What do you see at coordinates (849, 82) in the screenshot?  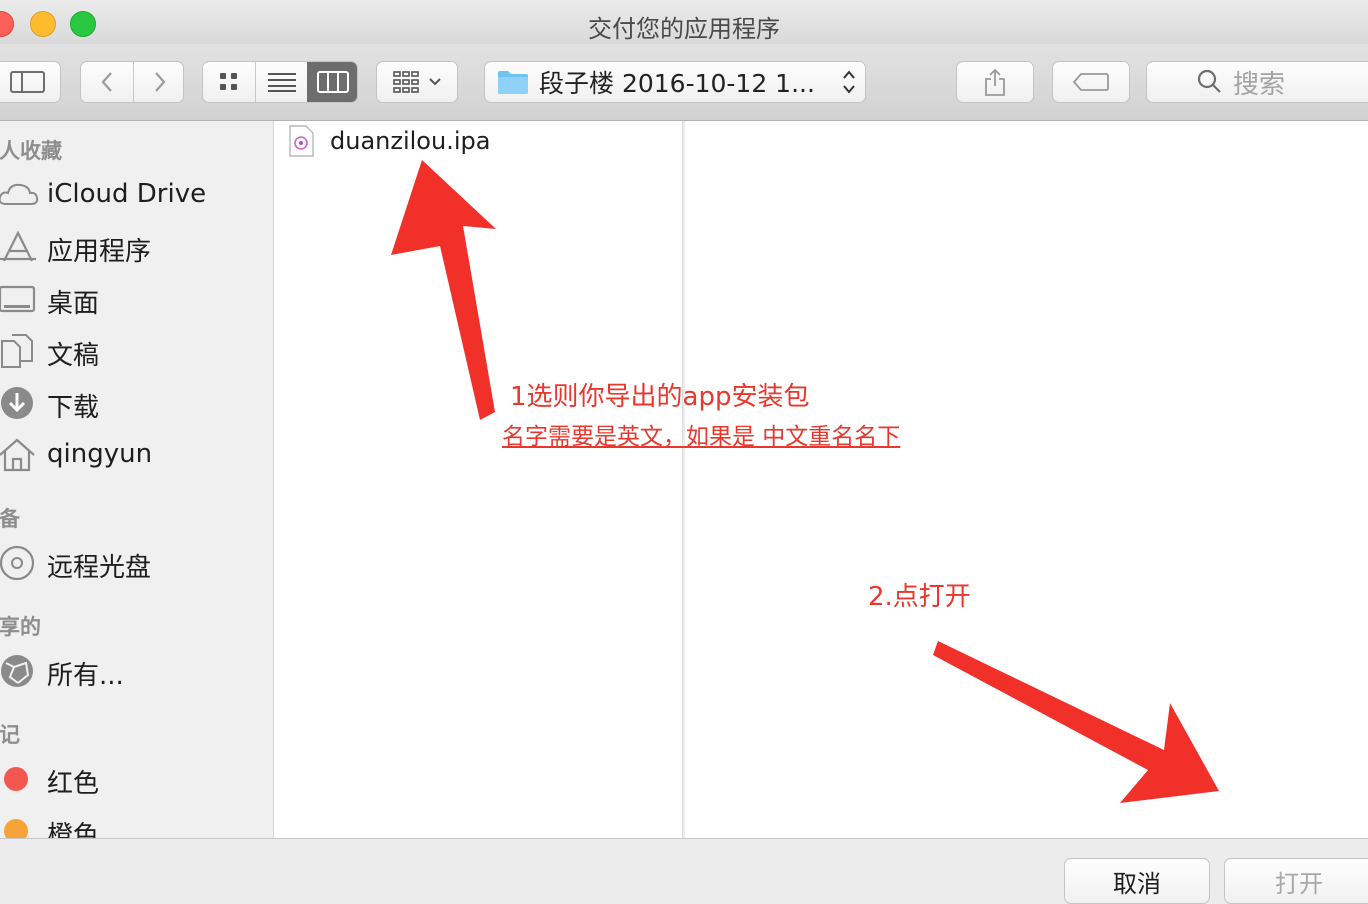 I see `updown-chevron-icon` at bounding box center [849, 82].